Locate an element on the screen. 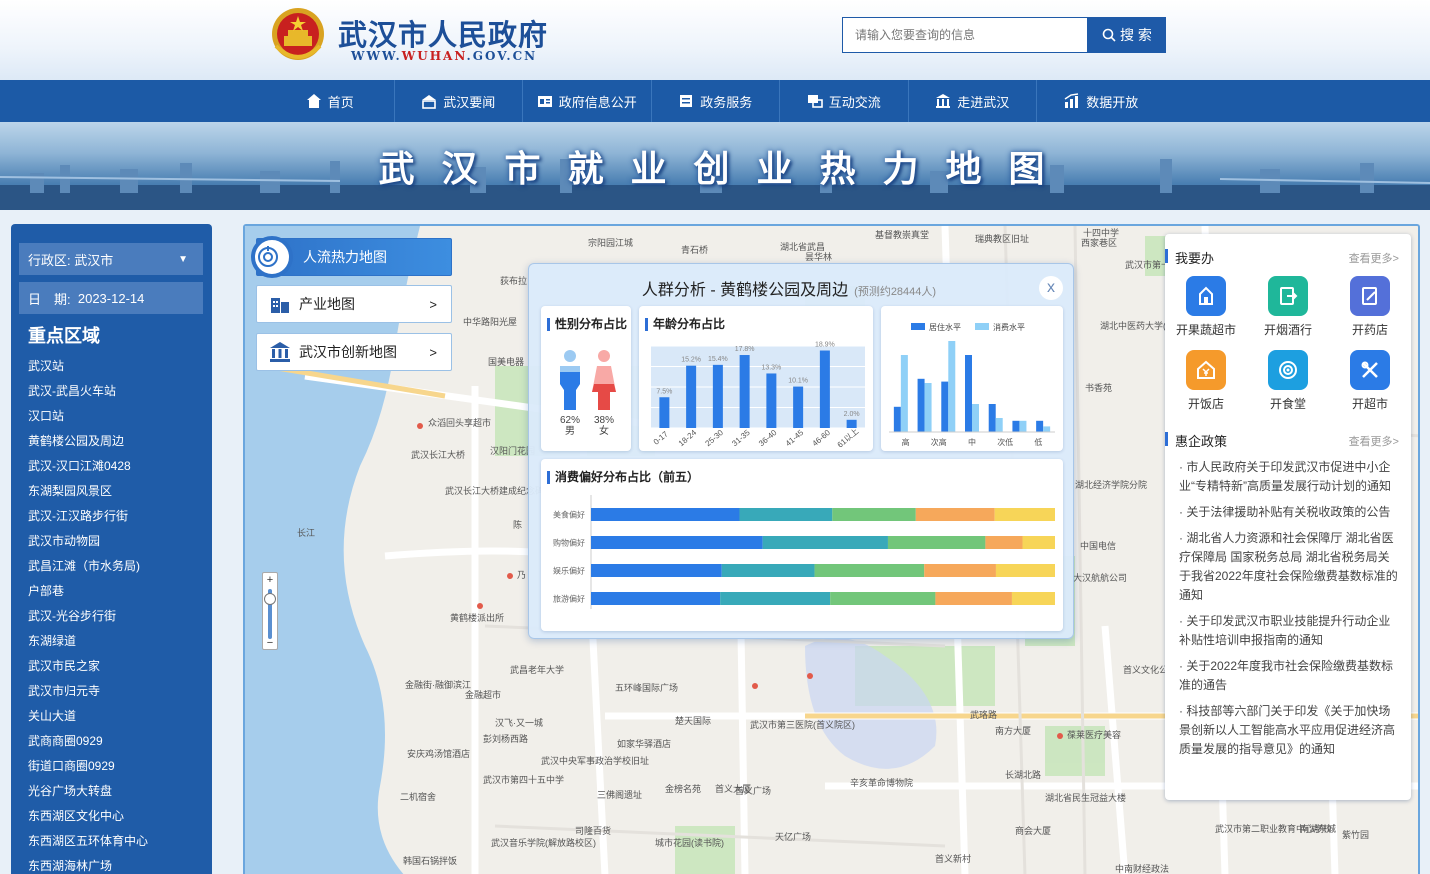  store-icon is located at coordinates (1206, 296).